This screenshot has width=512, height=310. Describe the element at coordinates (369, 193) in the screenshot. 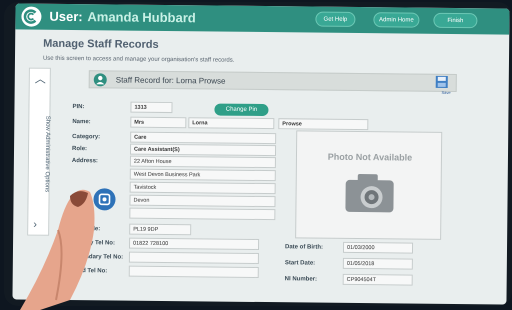

I see `camera-icon` at that location.